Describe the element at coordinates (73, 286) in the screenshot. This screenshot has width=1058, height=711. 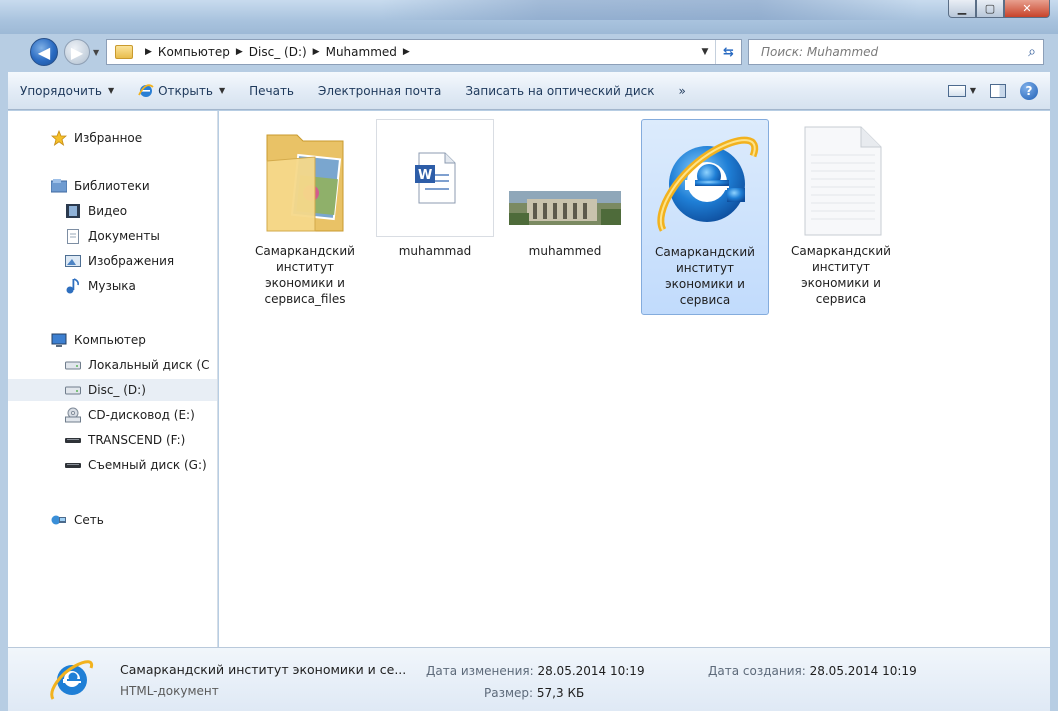
I see `music-icon` at that location.